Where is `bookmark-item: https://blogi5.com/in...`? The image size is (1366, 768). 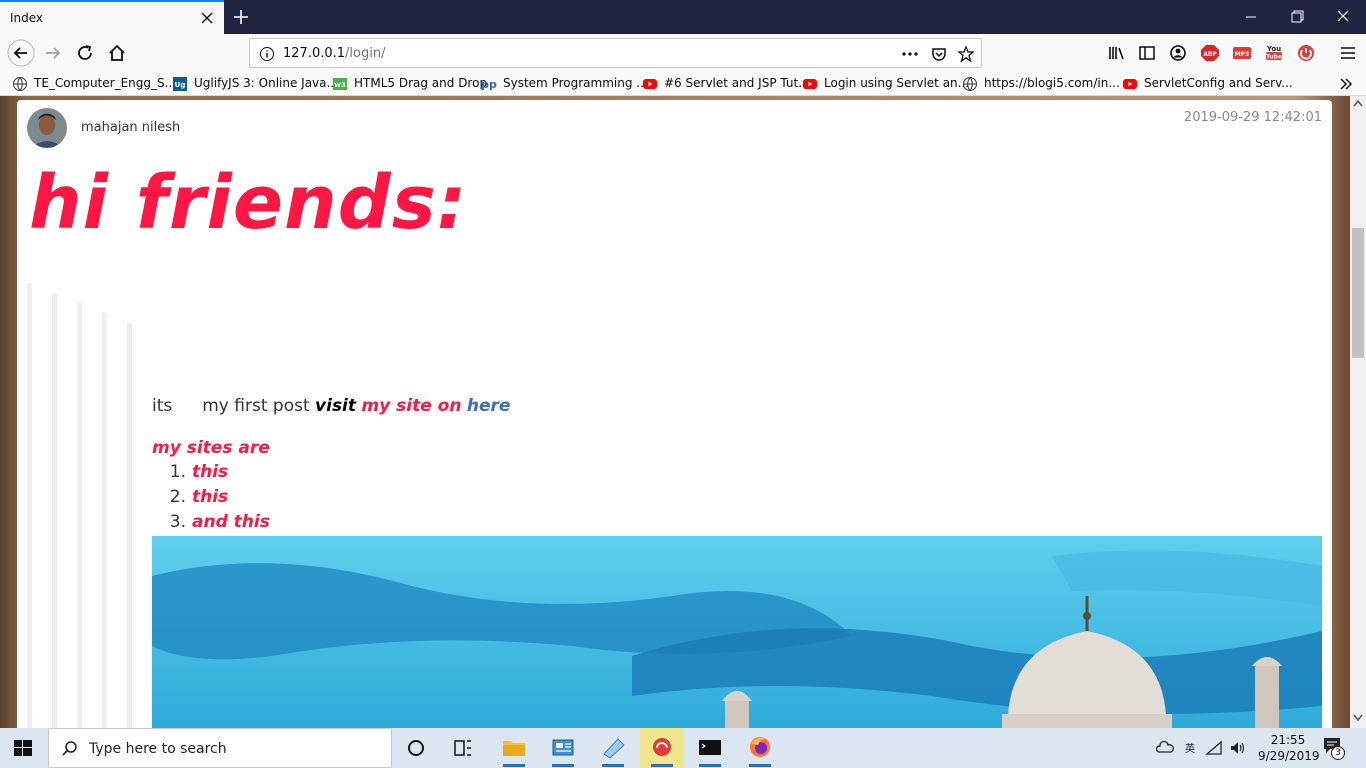 bookmark-item: https://blogi5.com/in... is located at coordinates (1041, 84).